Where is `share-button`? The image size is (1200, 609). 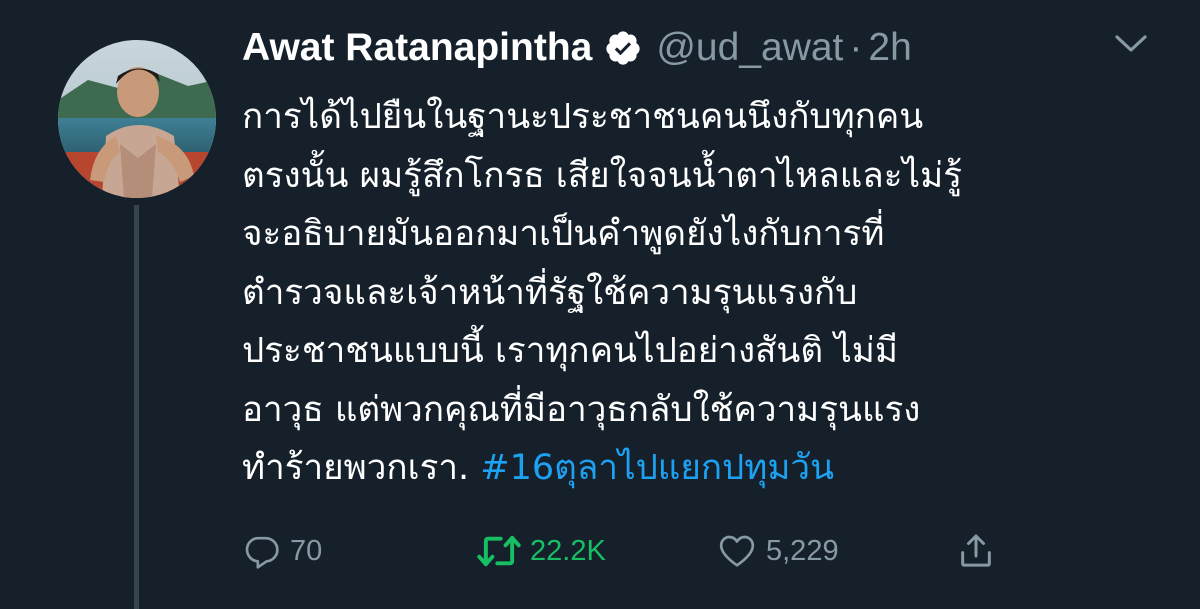 share-button is located at coordinates (976, 551).